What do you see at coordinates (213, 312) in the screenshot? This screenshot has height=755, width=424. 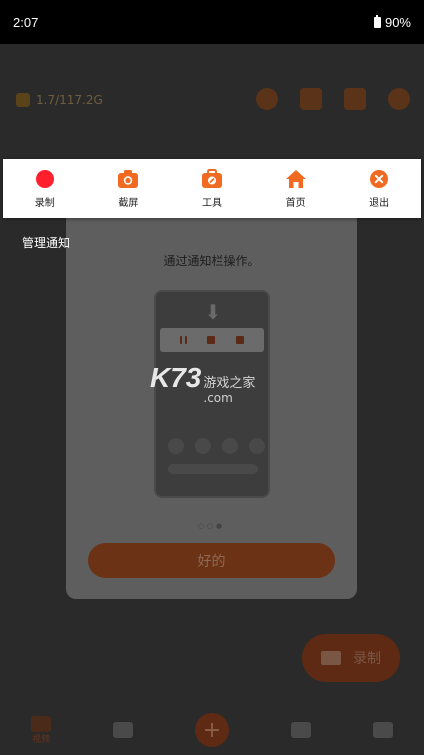 I see `arrow-down-icon: ⬇` at bounding box center [213, 312].